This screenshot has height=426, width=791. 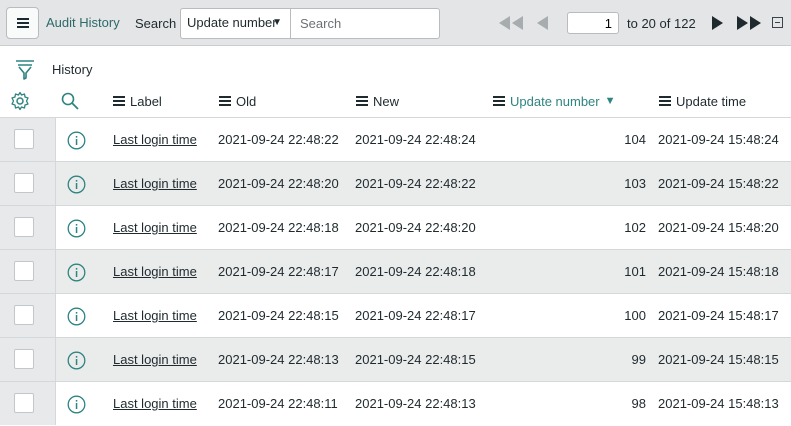 What do you see at coordinates (365, 23) in the screenshot?
I see `search-input` at bounding box center [365, 23].